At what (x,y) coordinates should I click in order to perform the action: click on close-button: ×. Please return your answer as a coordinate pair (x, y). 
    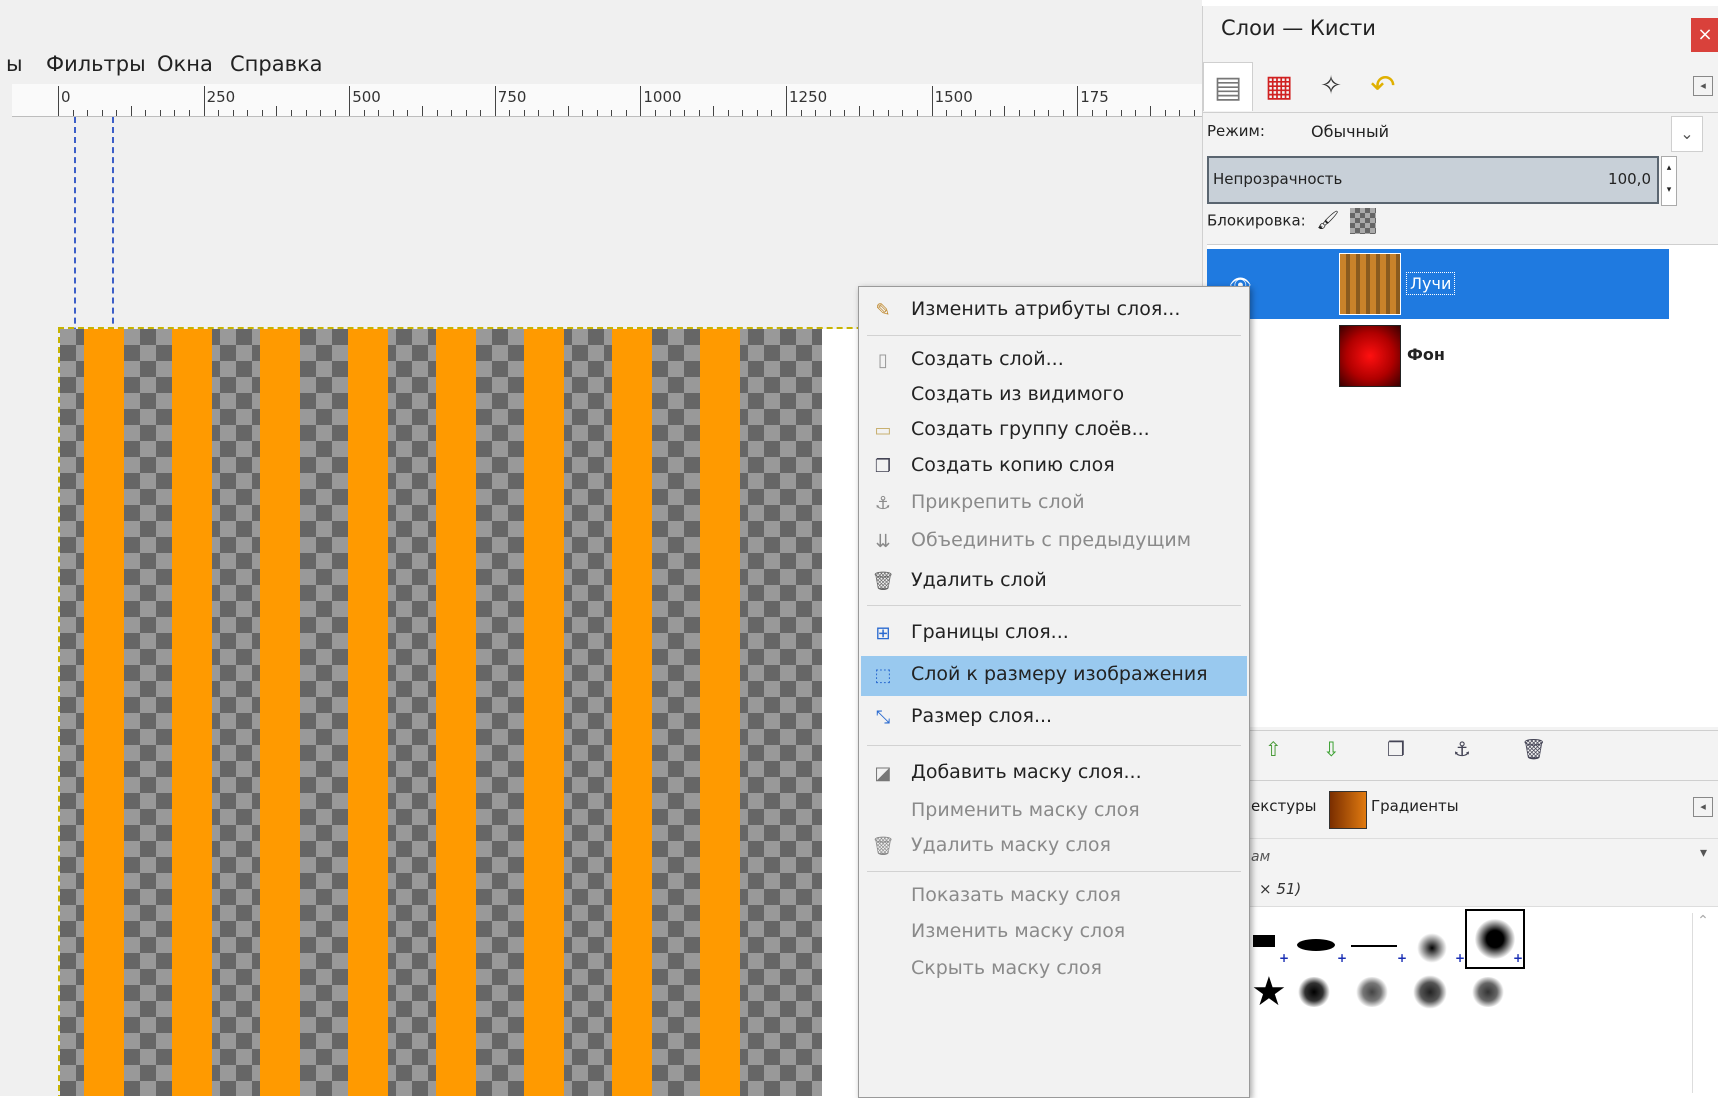
    Looking at the image, I should click on (1704, 35).